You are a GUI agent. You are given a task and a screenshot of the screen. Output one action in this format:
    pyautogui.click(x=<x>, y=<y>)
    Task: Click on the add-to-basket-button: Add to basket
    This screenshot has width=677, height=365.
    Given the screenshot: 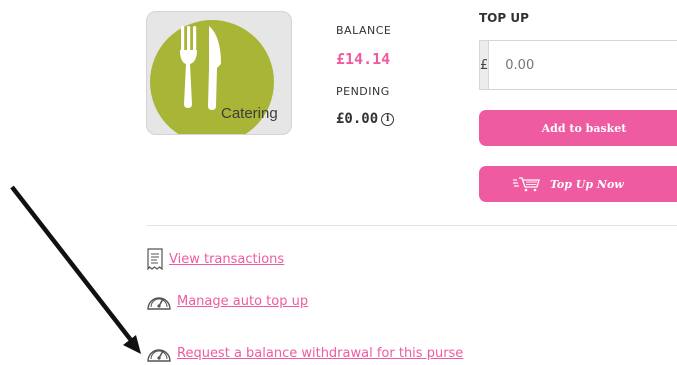 What is the action you would take?
    pyautogui.click(x=578, y=128)
    